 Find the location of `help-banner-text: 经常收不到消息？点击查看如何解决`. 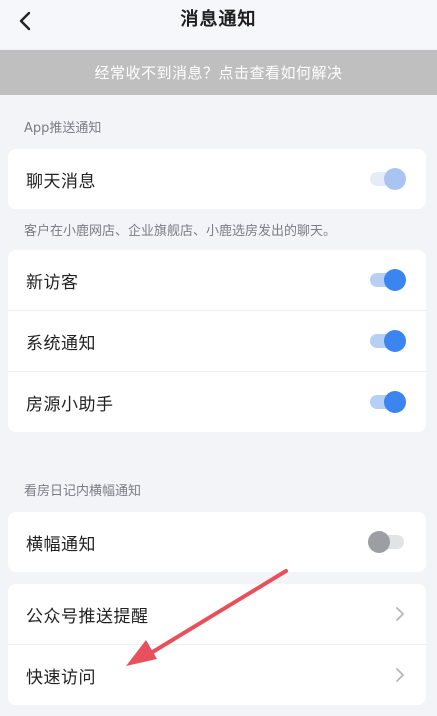

help-banner-text: 经常收不到消息？点击查看如何解决 is located at coordinates (218, 73).